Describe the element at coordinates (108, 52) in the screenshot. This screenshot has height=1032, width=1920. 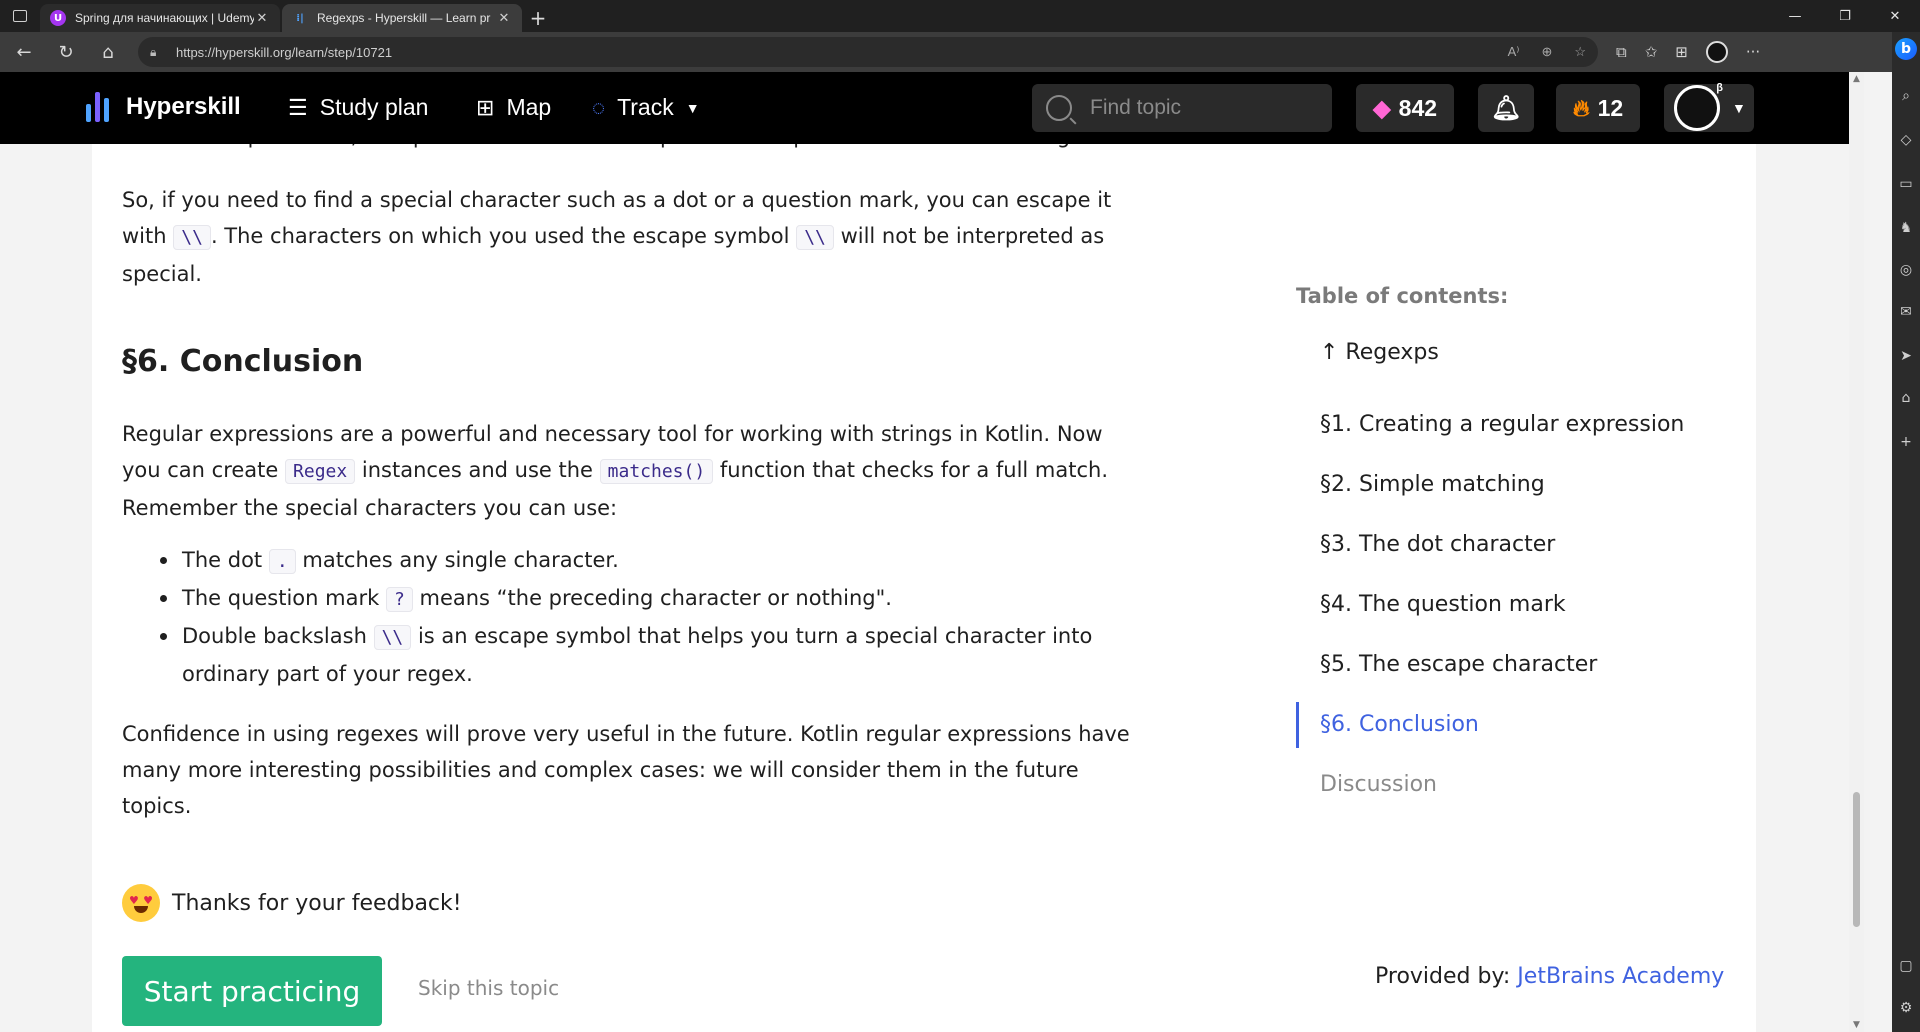
I see `home-icon: ⌂` at that location.